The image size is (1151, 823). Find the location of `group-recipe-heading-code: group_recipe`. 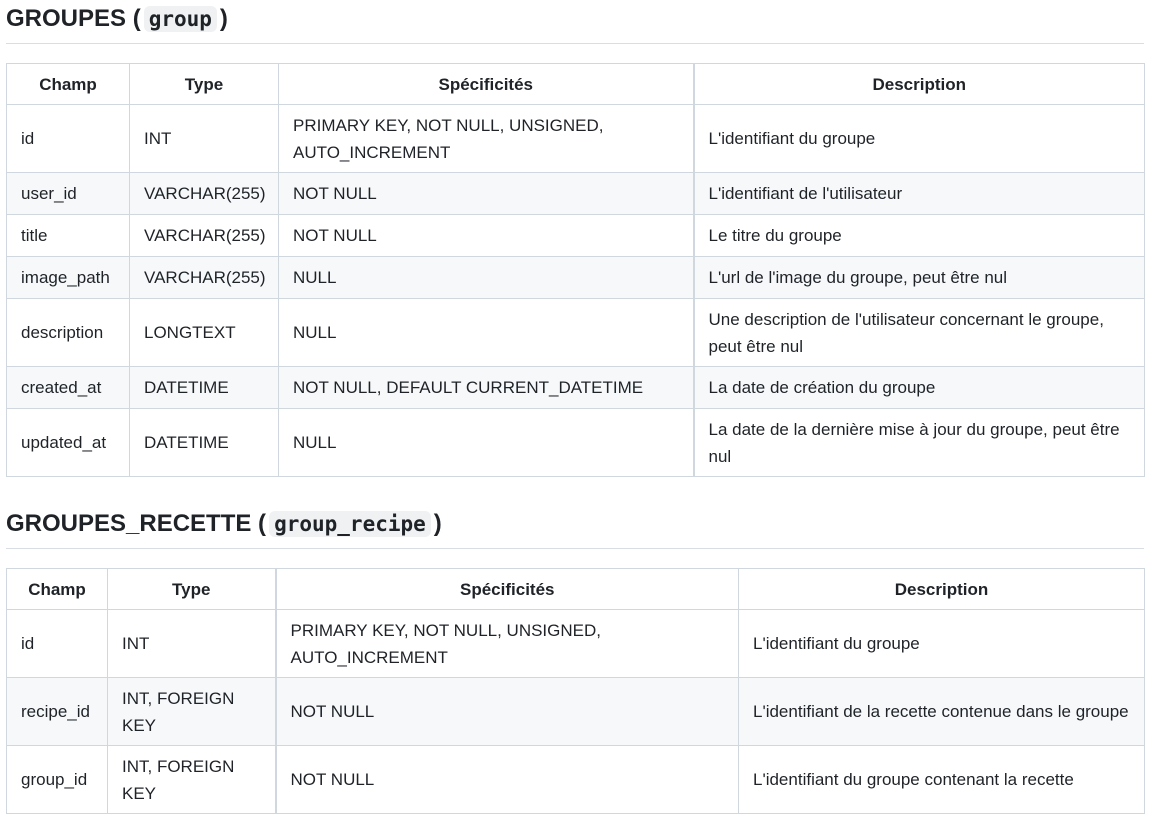

group-recipe-heading-code: group_recipe is located at coordinates (350, 524).